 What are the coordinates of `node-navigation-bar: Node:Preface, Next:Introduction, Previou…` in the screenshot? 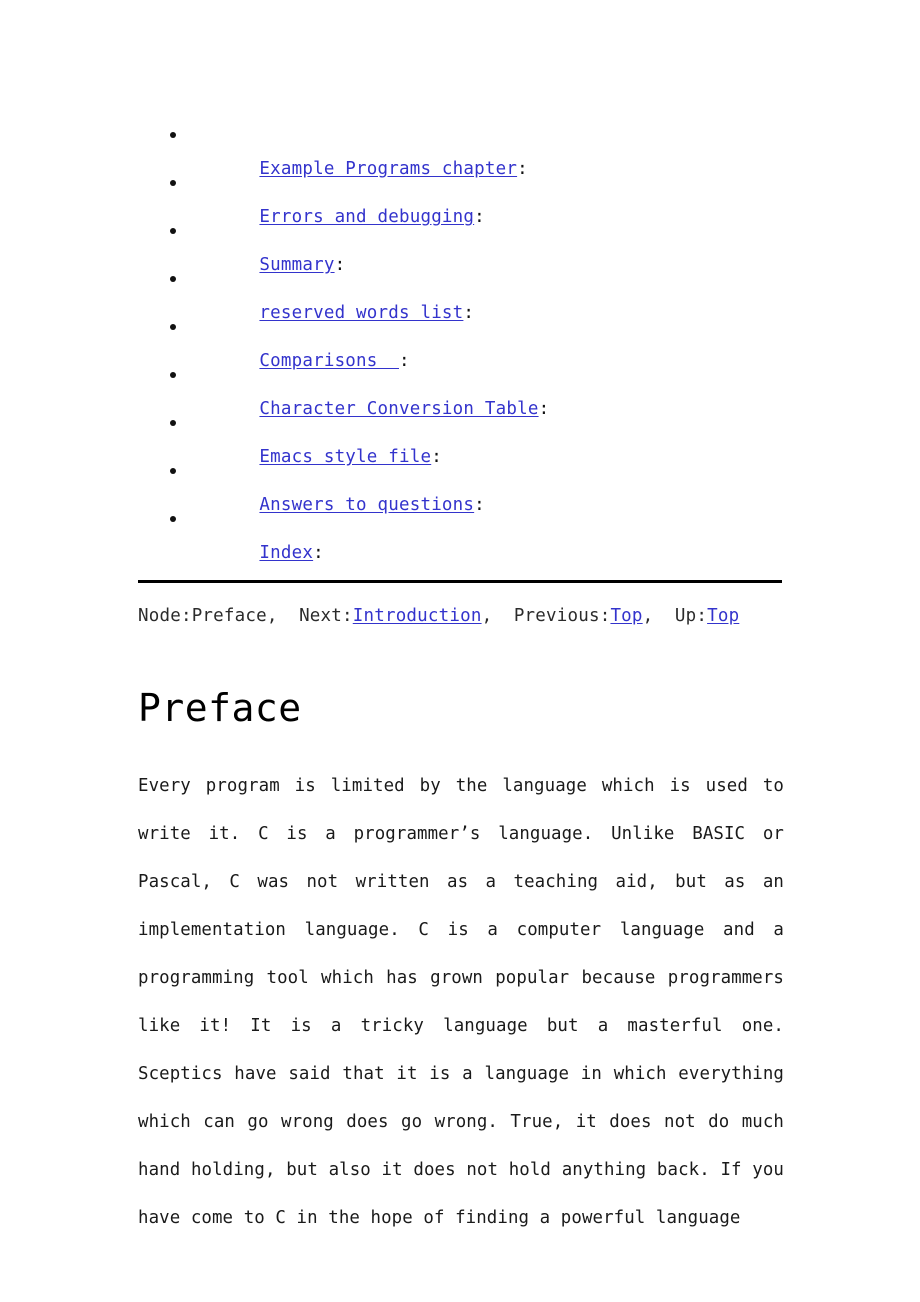 It's located at (488, 616).